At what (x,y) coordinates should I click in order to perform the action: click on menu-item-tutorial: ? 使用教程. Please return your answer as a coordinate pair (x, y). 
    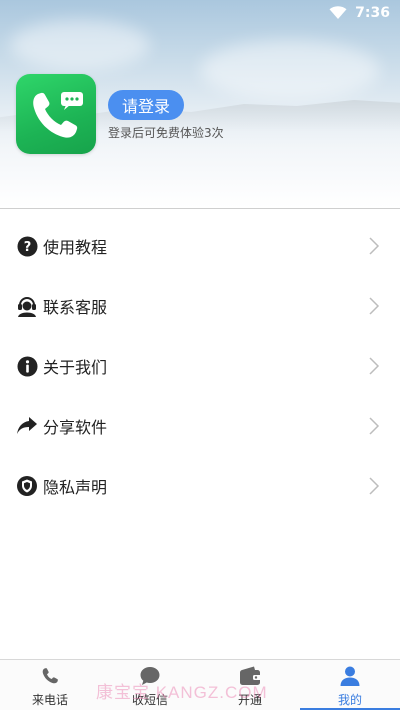
    Looking at the image, I should click on (200, 246).